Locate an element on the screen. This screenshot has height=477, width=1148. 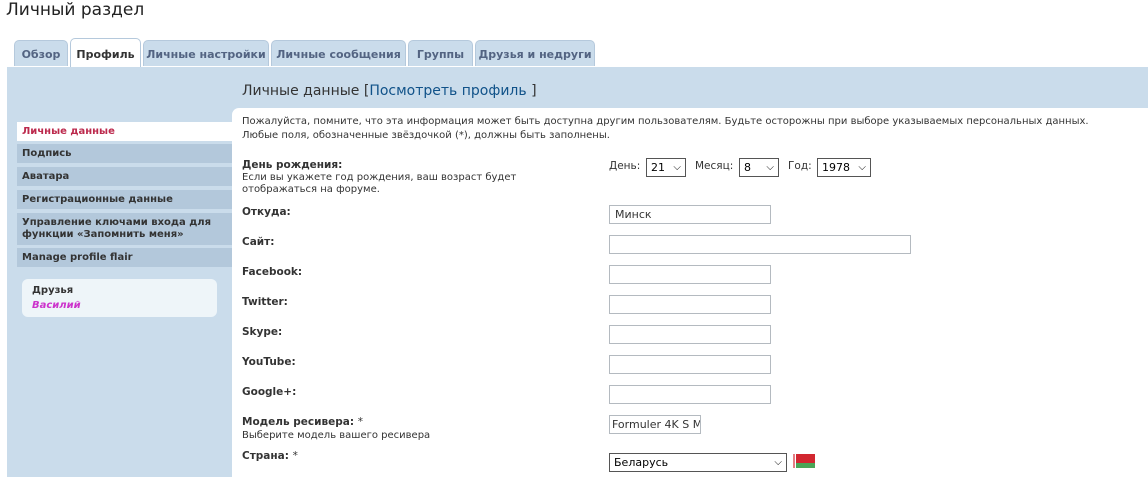
sidebar-item-registration: Регистрационные данные is located at coordinates (124, 199).